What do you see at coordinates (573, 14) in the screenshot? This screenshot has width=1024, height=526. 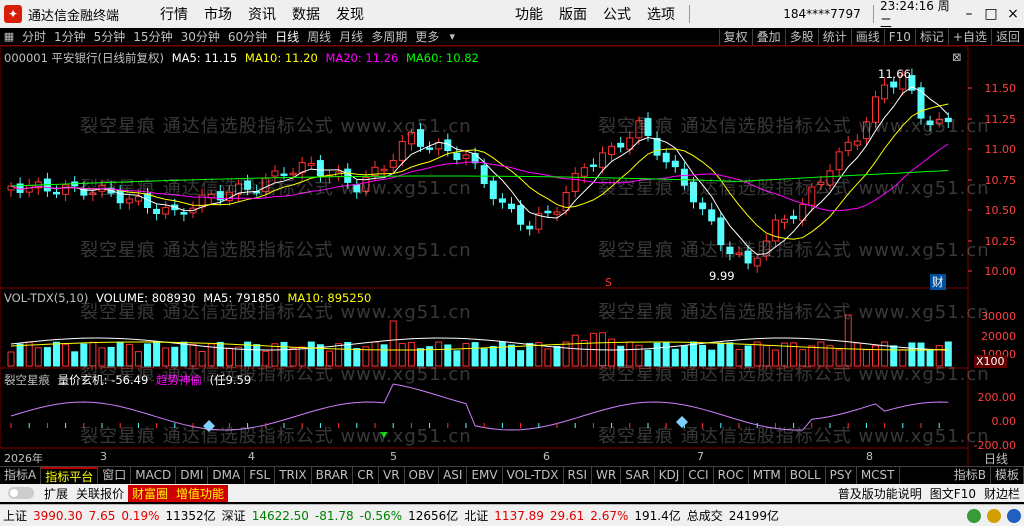 I see `menu-layout: 版面` at bounding box center [573, 14].